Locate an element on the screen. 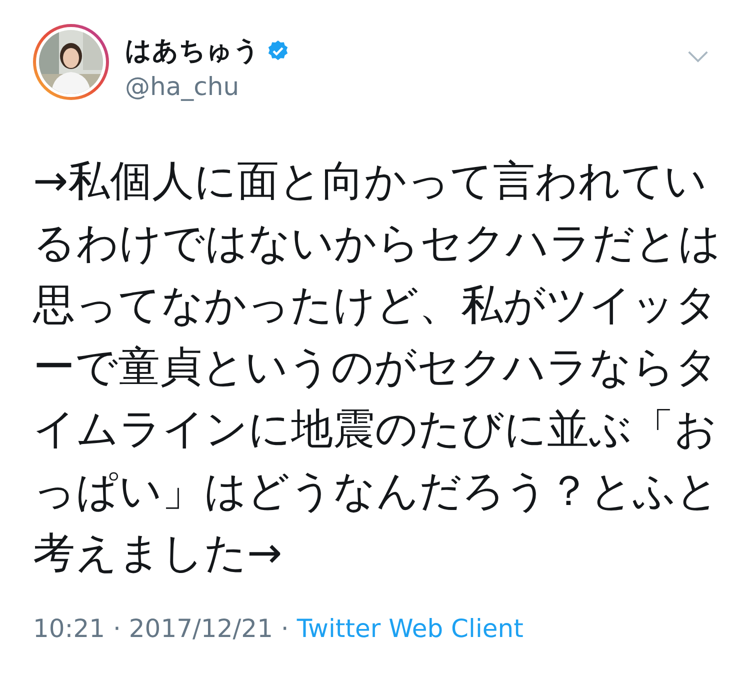 This screenshot has width=750, height=684. tweet-timestamp: 10:21 · 2017/12/21 · is located at coordinates (161, 629).